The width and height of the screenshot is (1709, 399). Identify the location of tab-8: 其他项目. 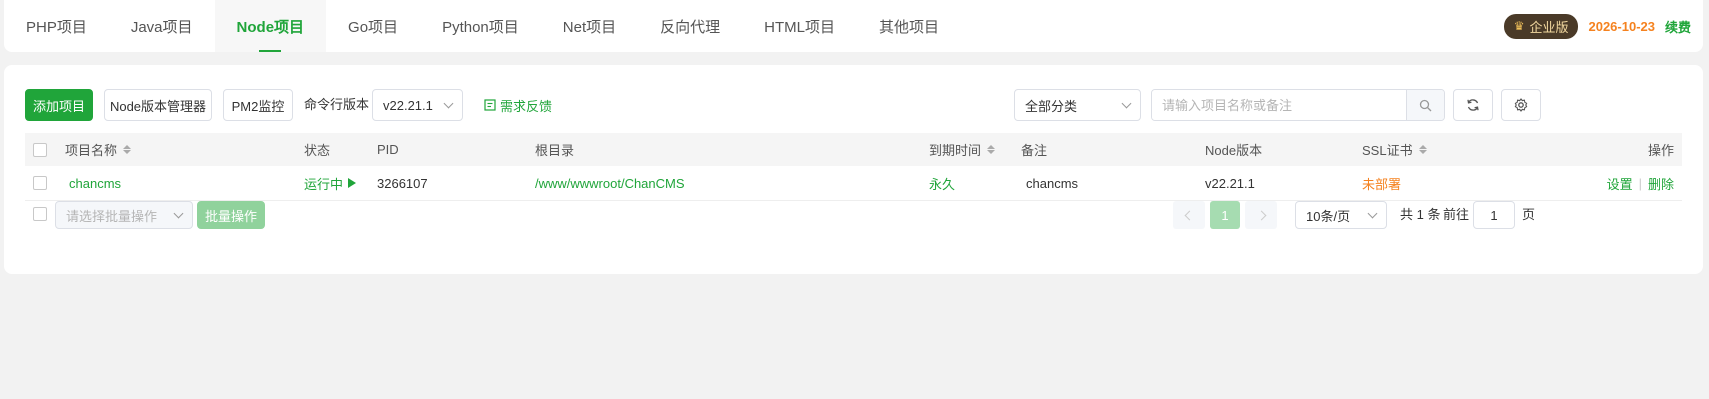
(909, 26).